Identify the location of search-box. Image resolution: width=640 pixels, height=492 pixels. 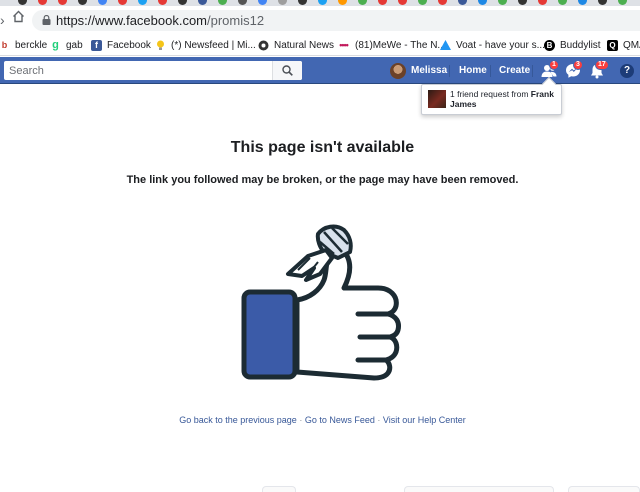
(153, 70).